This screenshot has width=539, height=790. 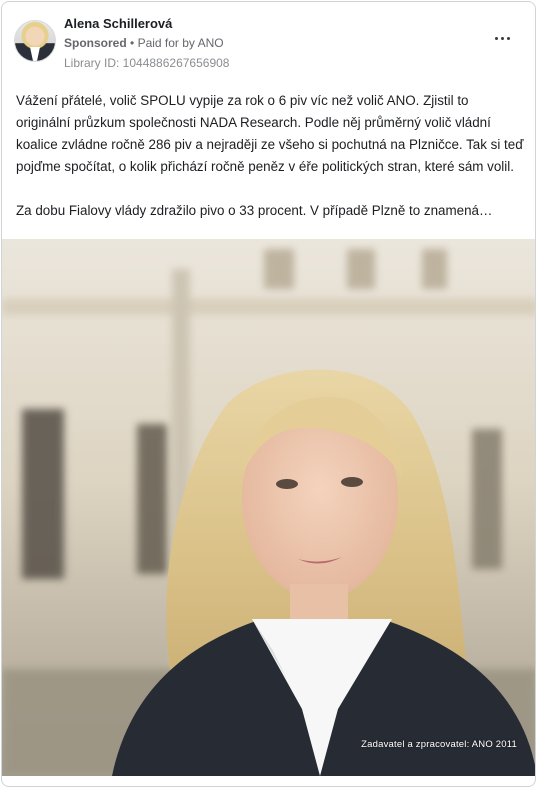 What do you see at coordinates (147, 63) in the screenshot?
I see `library-id: Library ID: 1044886267656908` at bounding box center [147, 63].